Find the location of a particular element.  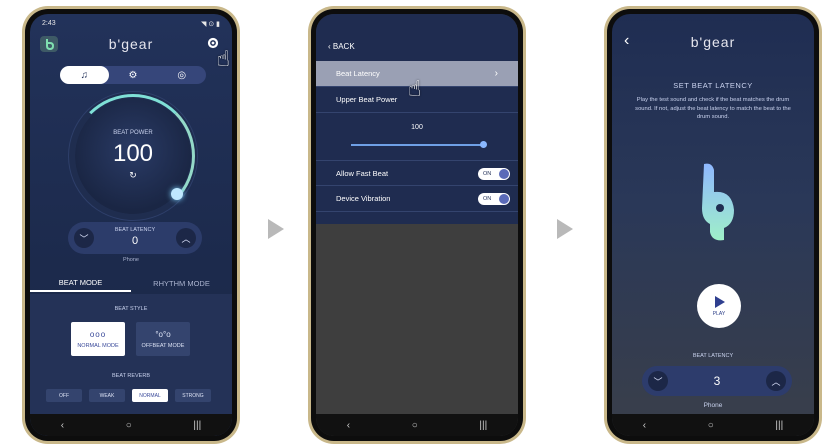

upper-beat-power-row: Upper Beat Power is located at coordinates (417, 100).